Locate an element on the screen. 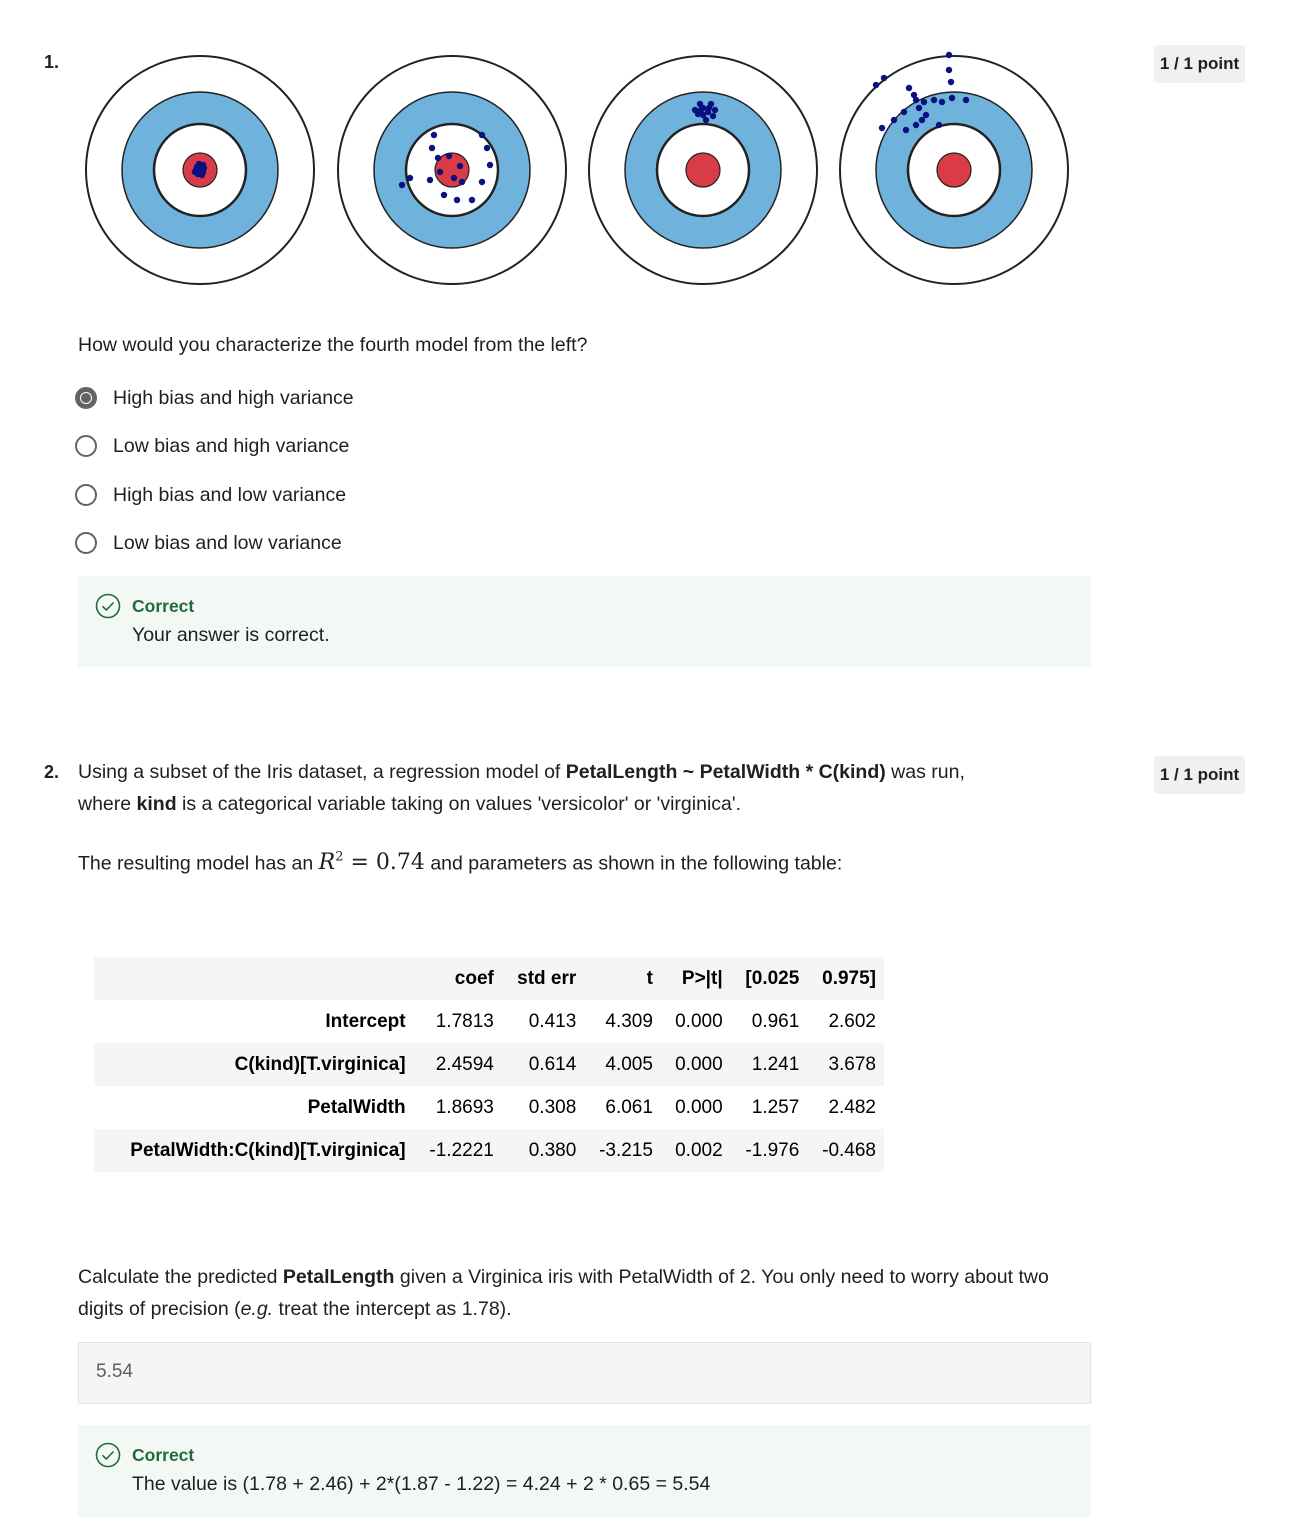 Image resolution: width=1312 pixels, height=1537 pixels. table-cell: 0.413 is located at coordinates (552, 1021).